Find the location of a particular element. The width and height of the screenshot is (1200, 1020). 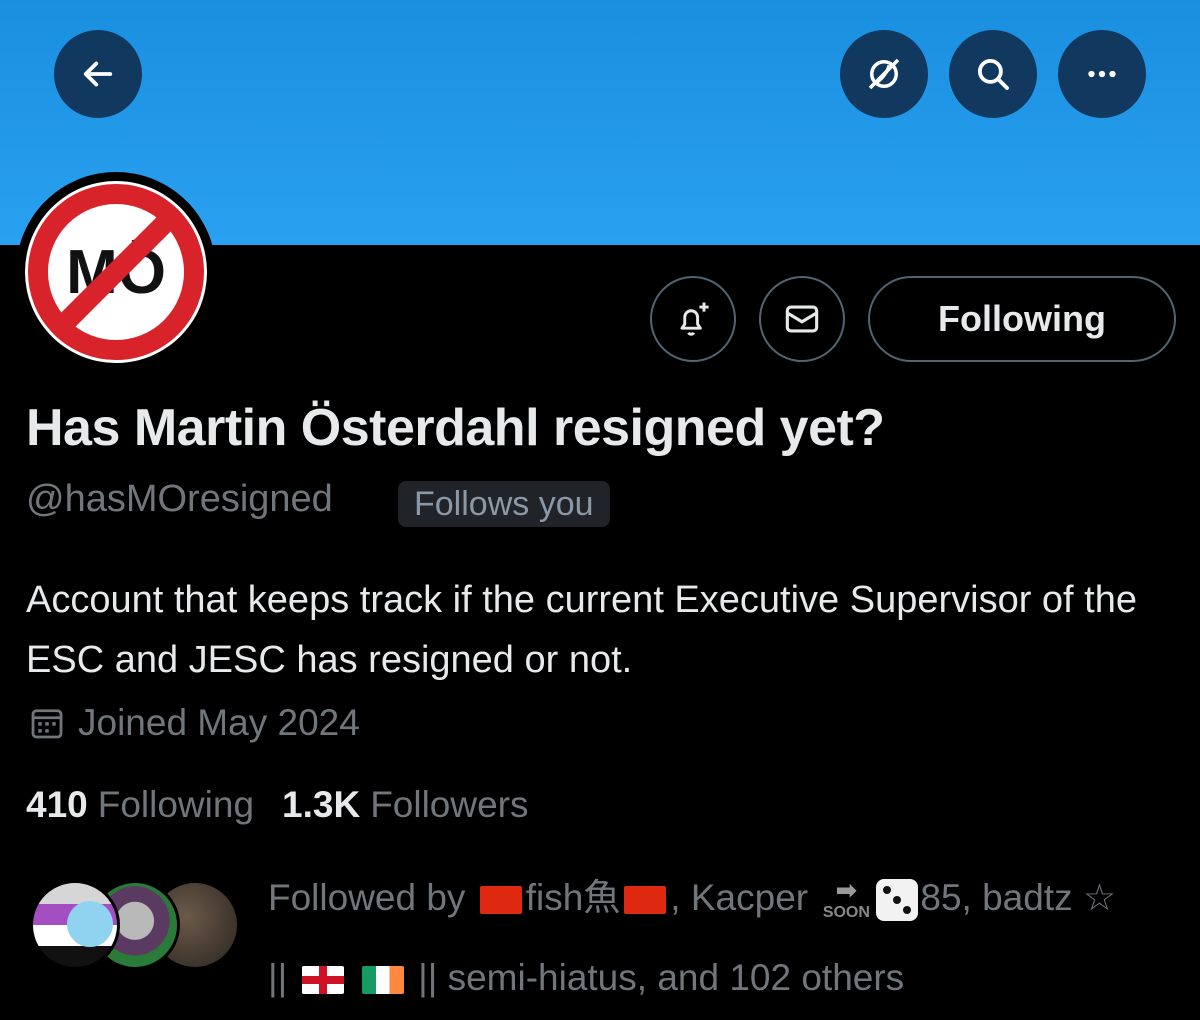

calendar-icon is located at coordinates (47, 724).